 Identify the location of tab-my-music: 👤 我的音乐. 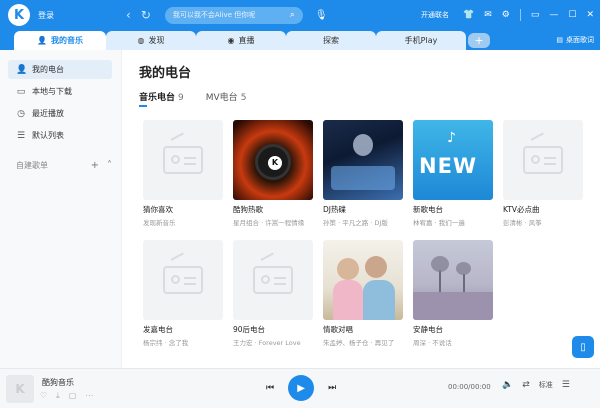
(60, 40).